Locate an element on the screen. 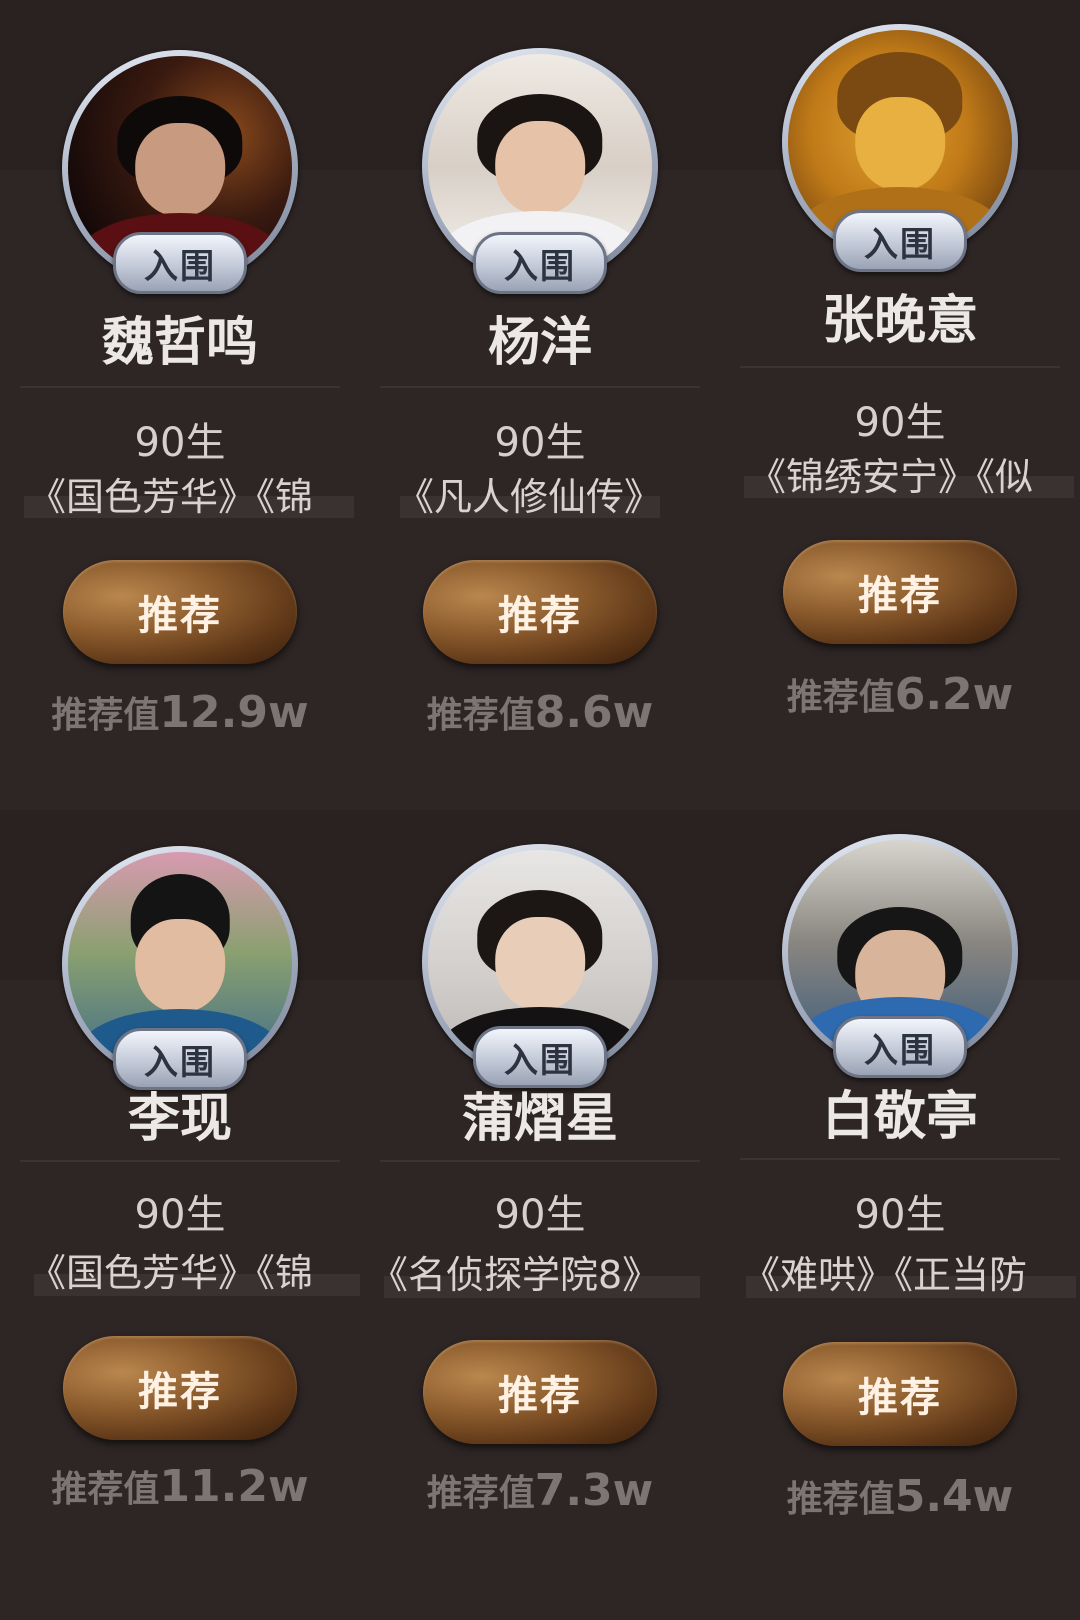 This screenshot has width=1080, height=1620. score-value: 12.9w is located at coordinates (234, 712).